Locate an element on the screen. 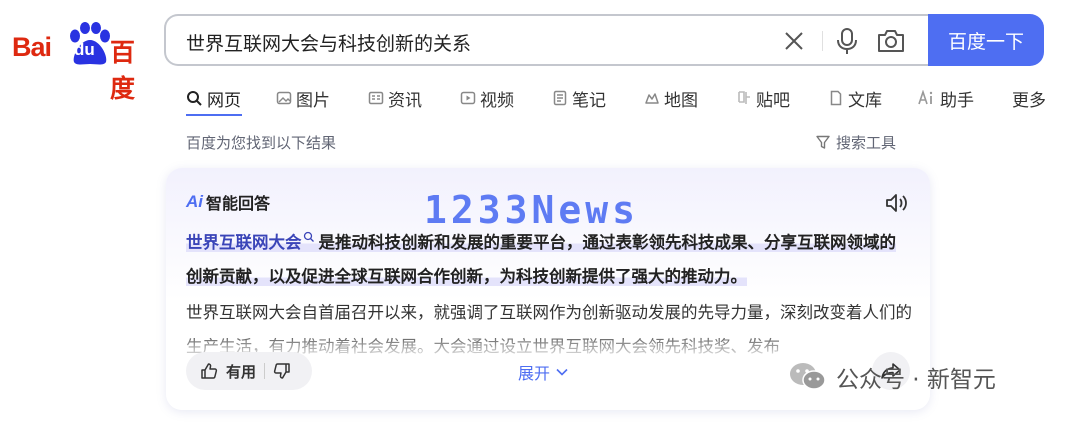 The image size is (1080, 422). tab-notes: 笔记 is located at coordinates (579, 98).